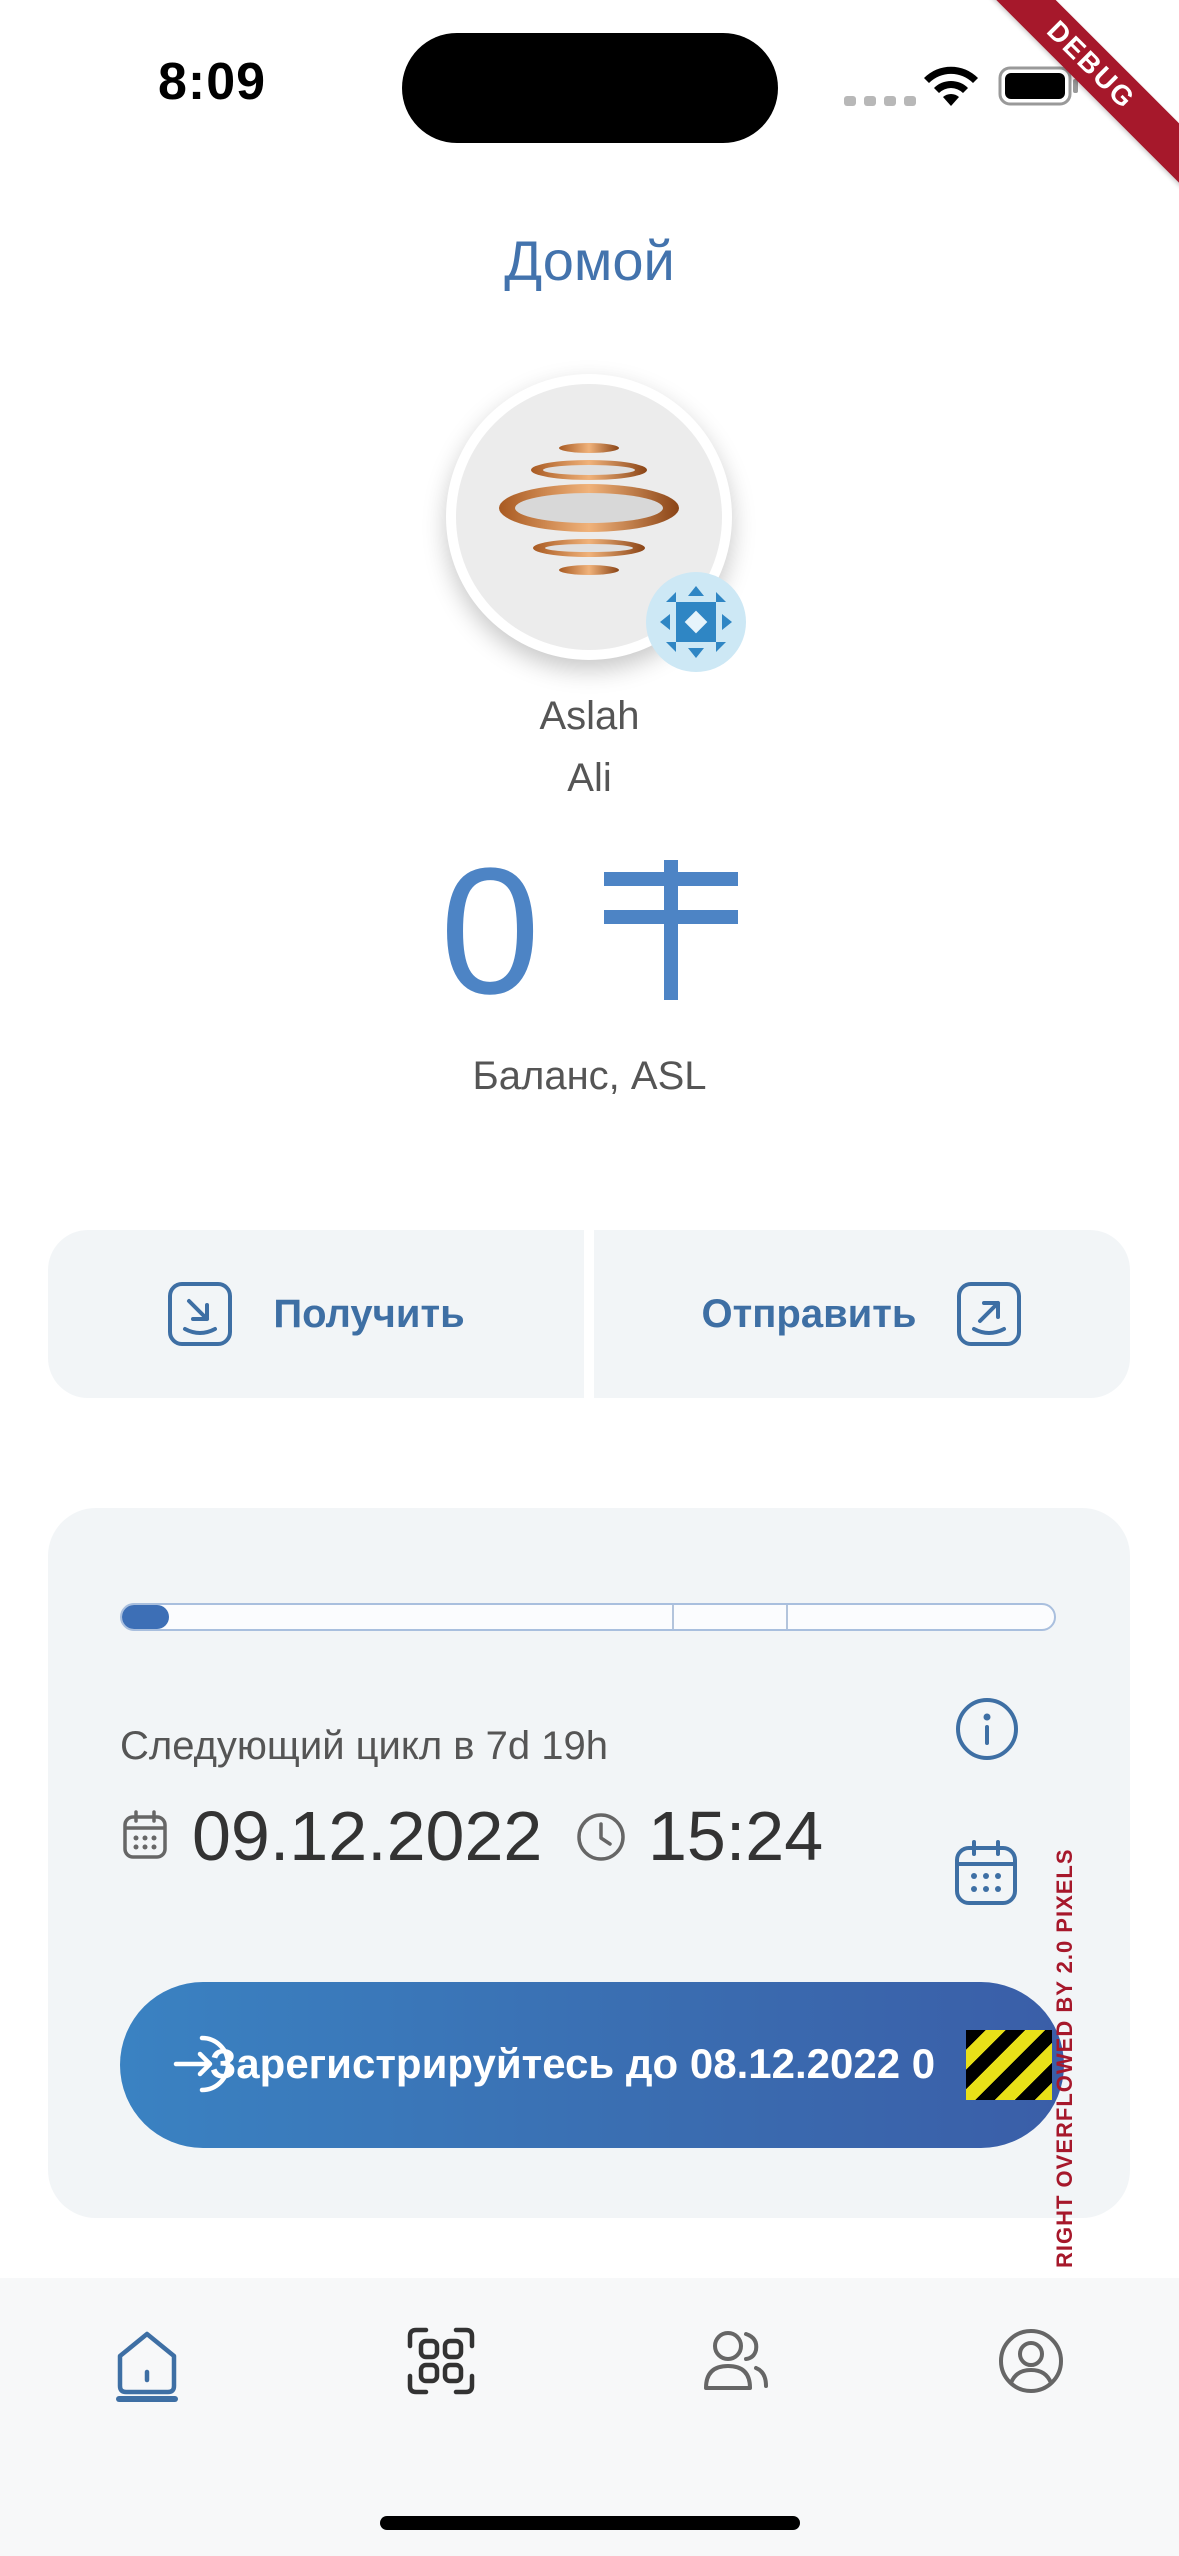  Describe the element at coordinates (671, 930) in the screenshot. I see `tenge-sign-icon` at that location.